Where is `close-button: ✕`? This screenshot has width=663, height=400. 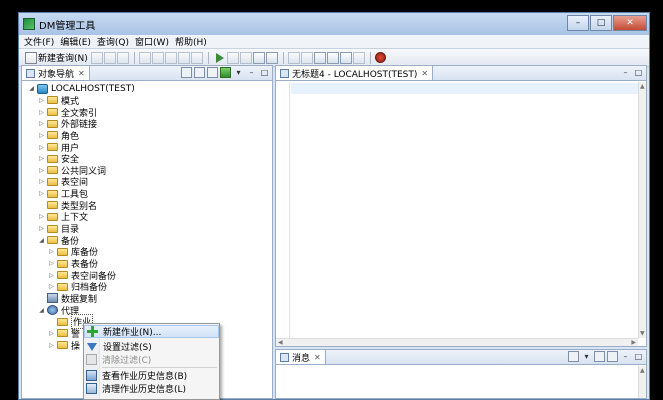 close-button: ✕ is located at coordinates (630, 23).